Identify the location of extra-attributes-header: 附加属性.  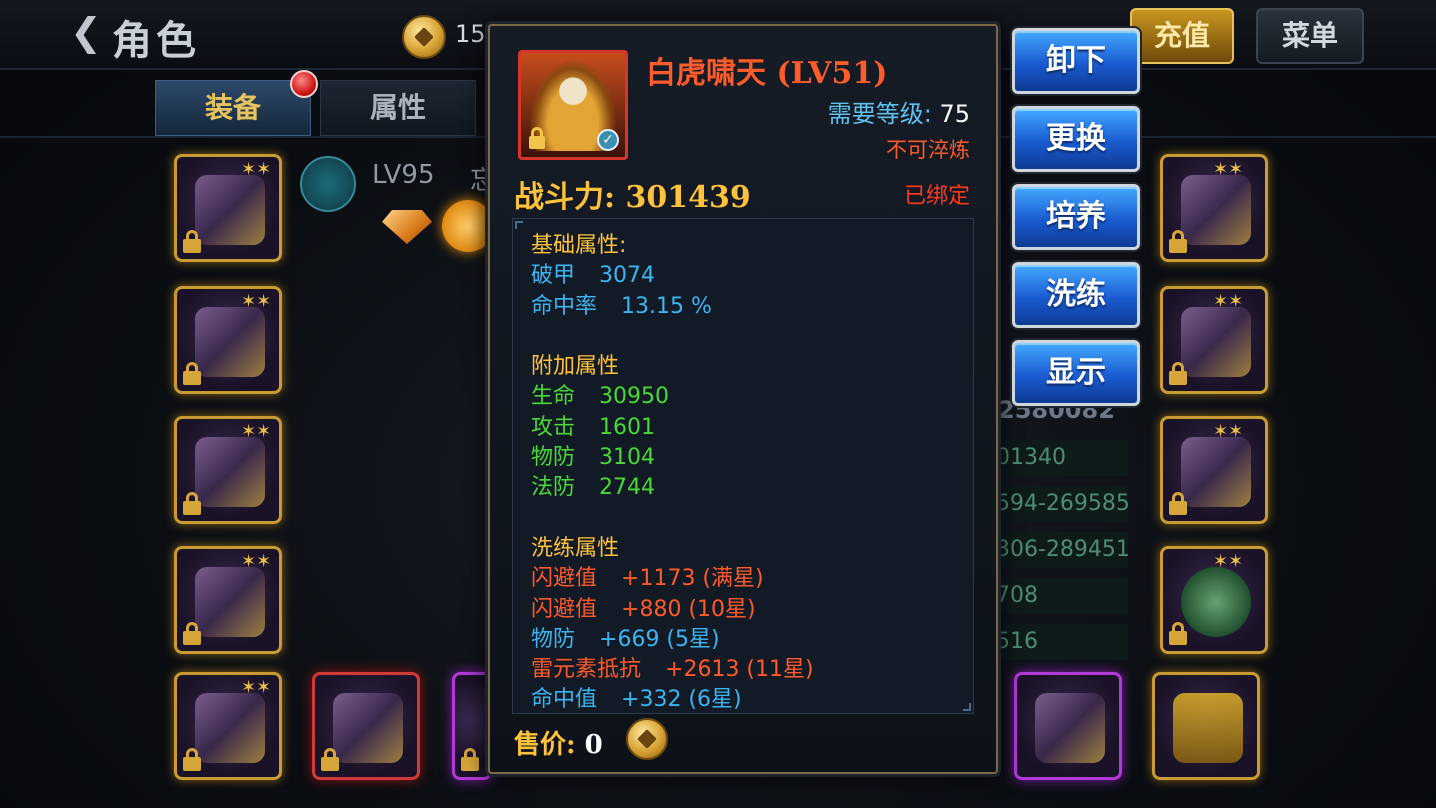
(575, 367).